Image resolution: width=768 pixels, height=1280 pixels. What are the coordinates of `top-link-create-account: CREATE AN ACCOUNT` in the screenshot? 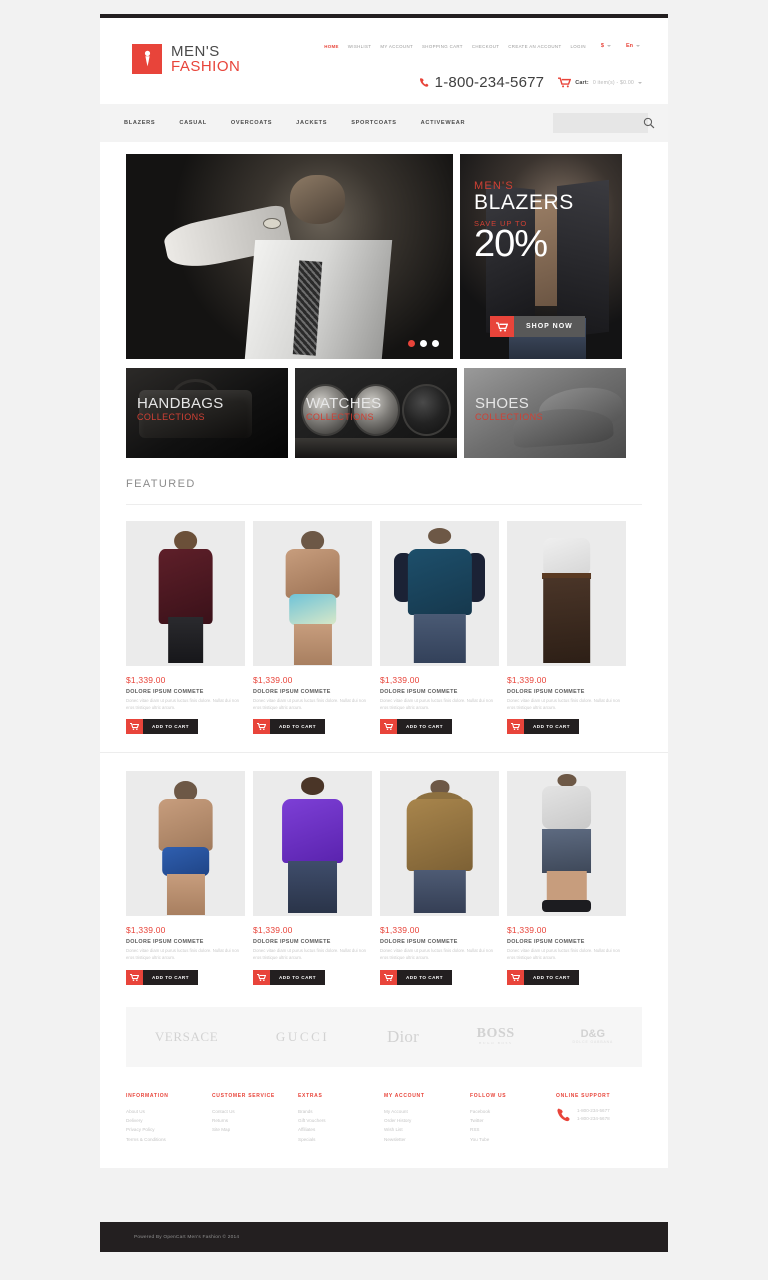 It's located at (534, 46).